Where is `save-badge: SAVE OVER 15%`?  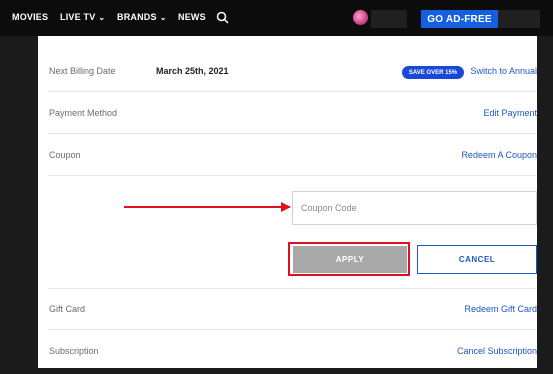 save-badge: SAVE OVER 15% is located at coordinates (433, 72).